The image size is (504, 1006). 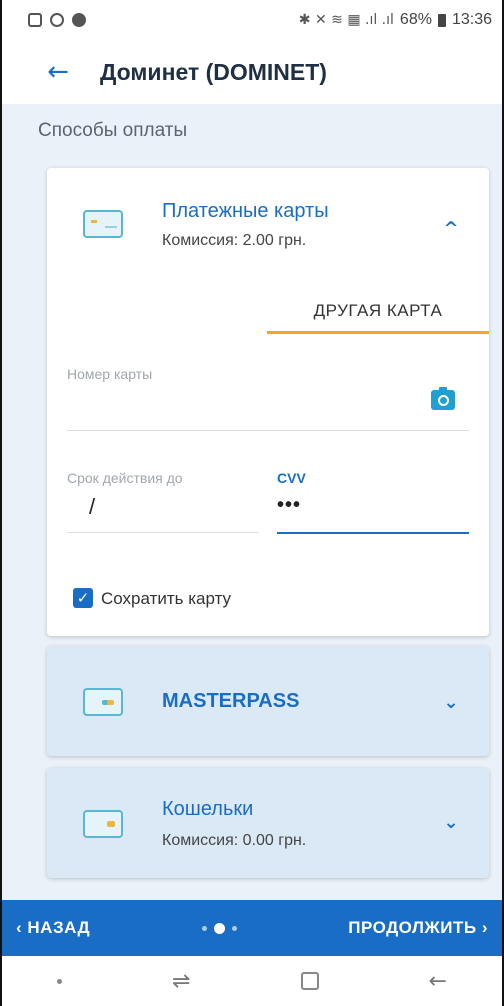 What do you see at coordinates (181, 981) in the screenshot?
I see `recent-apps-icon: ⇌` at bounding box center [181, 981].